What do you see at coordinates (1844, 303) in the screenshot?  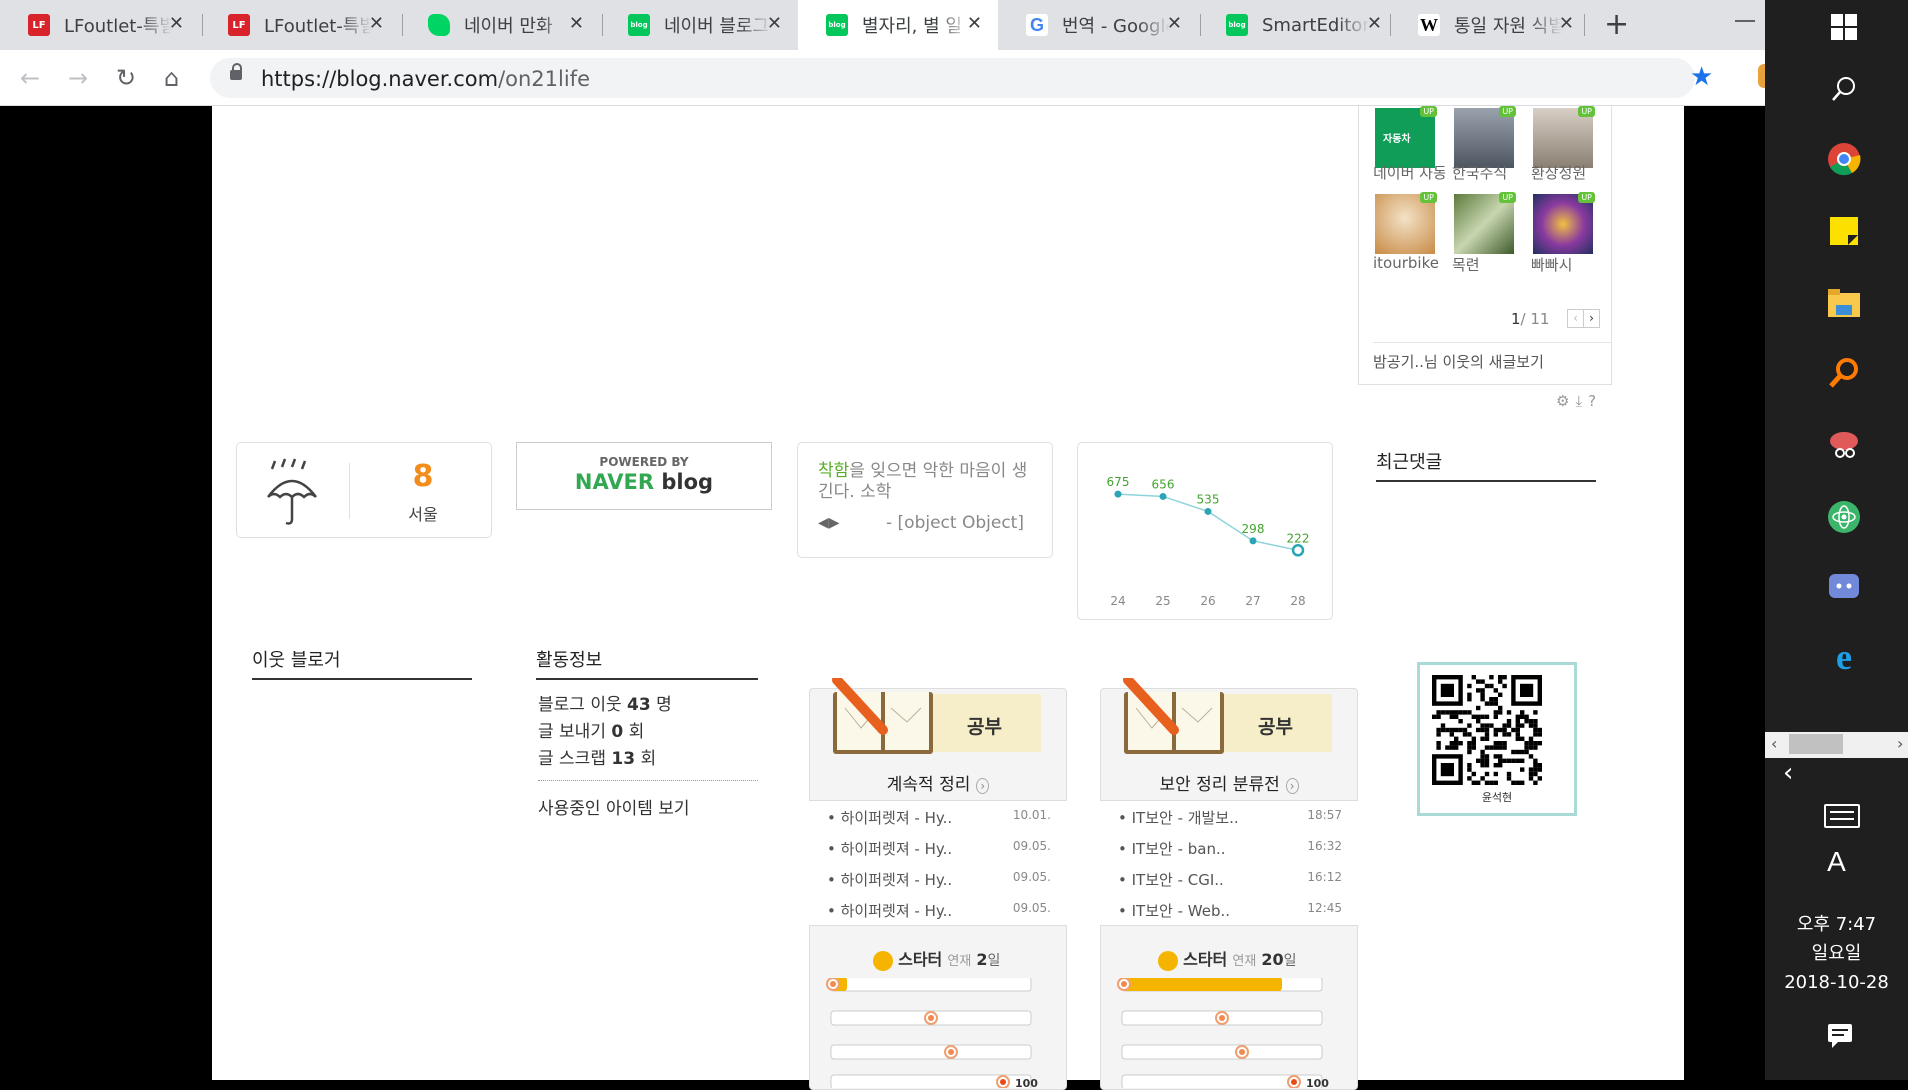 I see `file-explorer-icon` at bounding box center [1844, 303].